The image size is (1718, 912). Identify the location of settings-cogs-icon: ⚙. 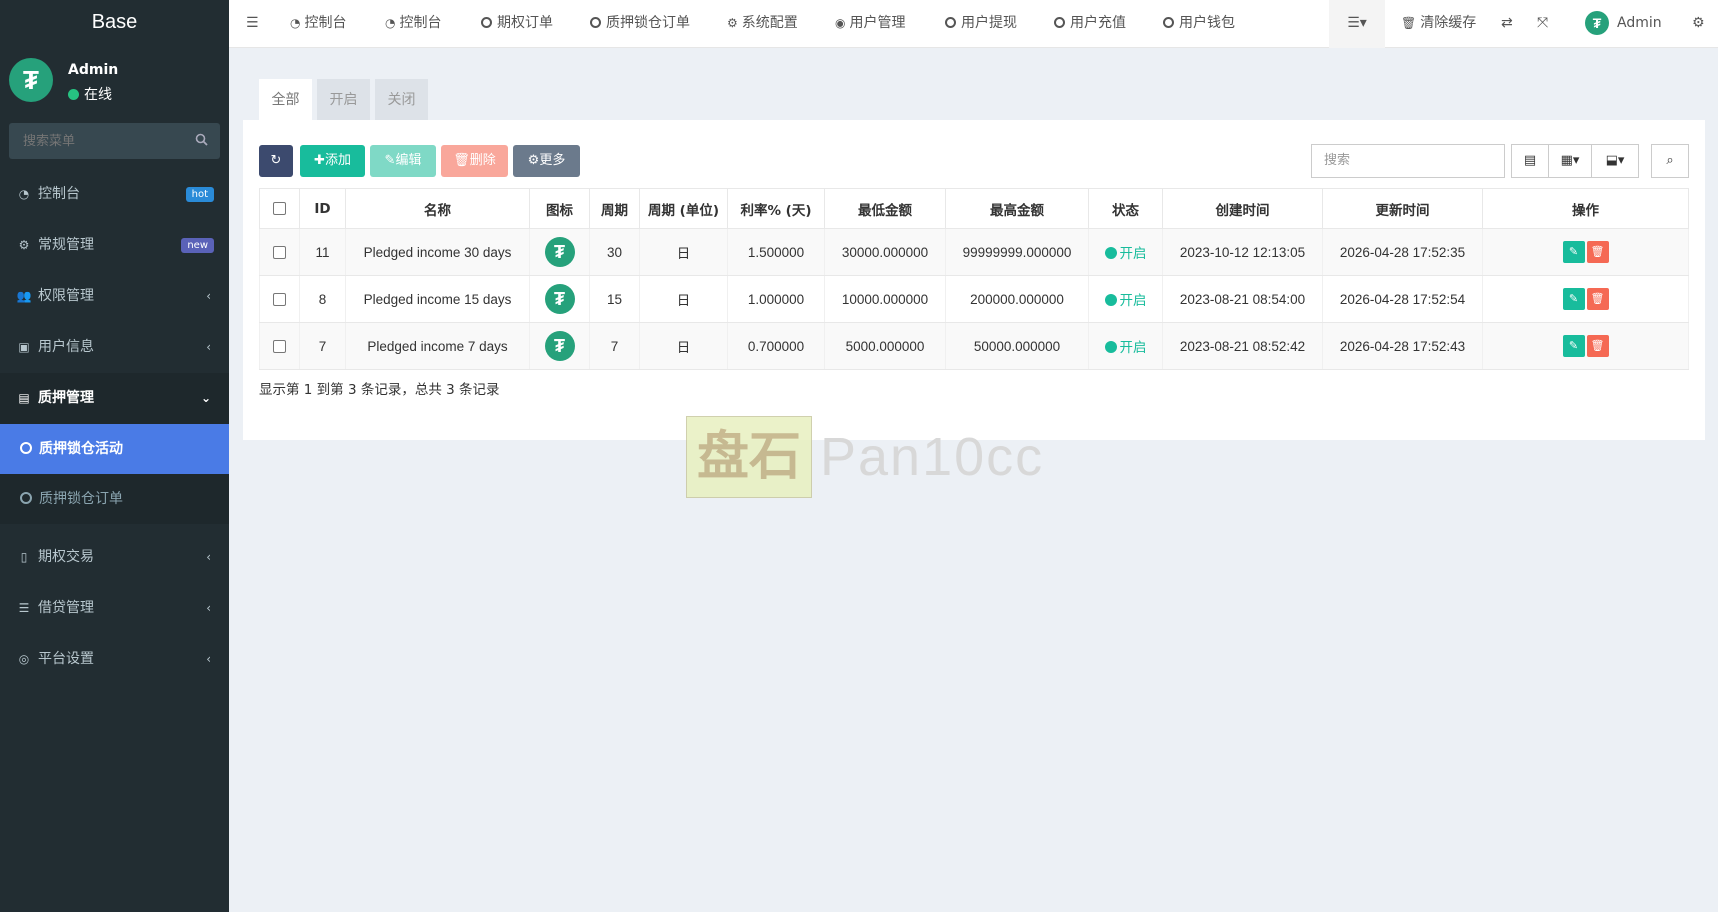
(1698, 24).